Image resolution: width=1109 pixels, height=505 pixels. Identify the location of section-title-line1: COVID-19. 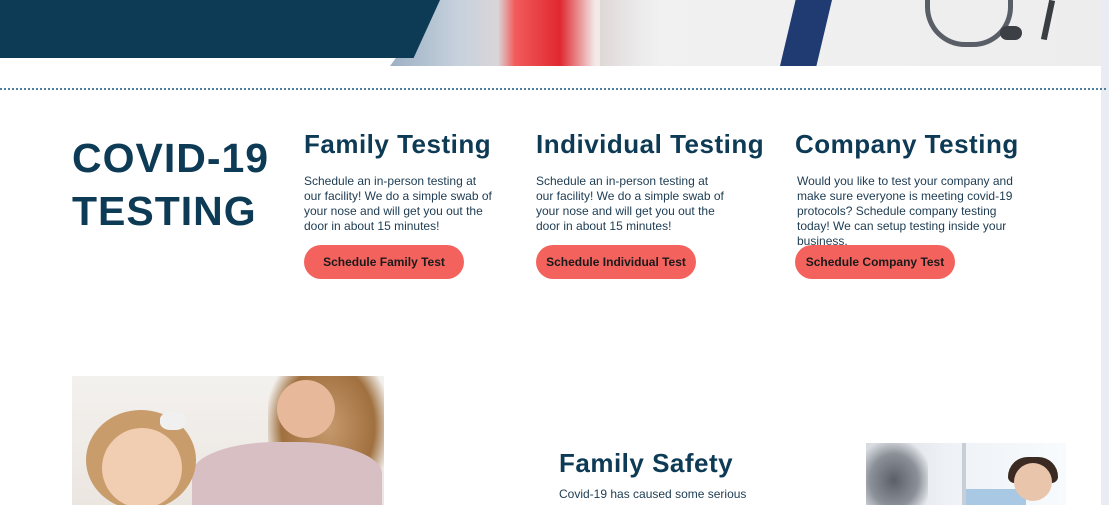
(171, 158).